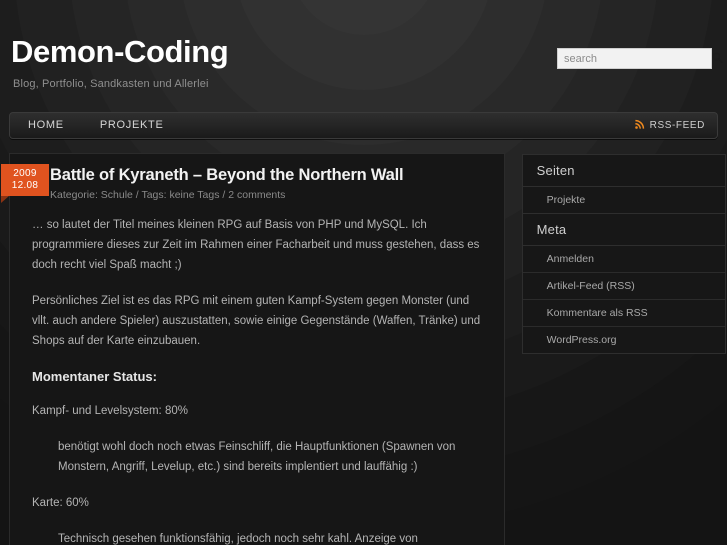  I want to click on list-item: Projekte, so click(624, 200).